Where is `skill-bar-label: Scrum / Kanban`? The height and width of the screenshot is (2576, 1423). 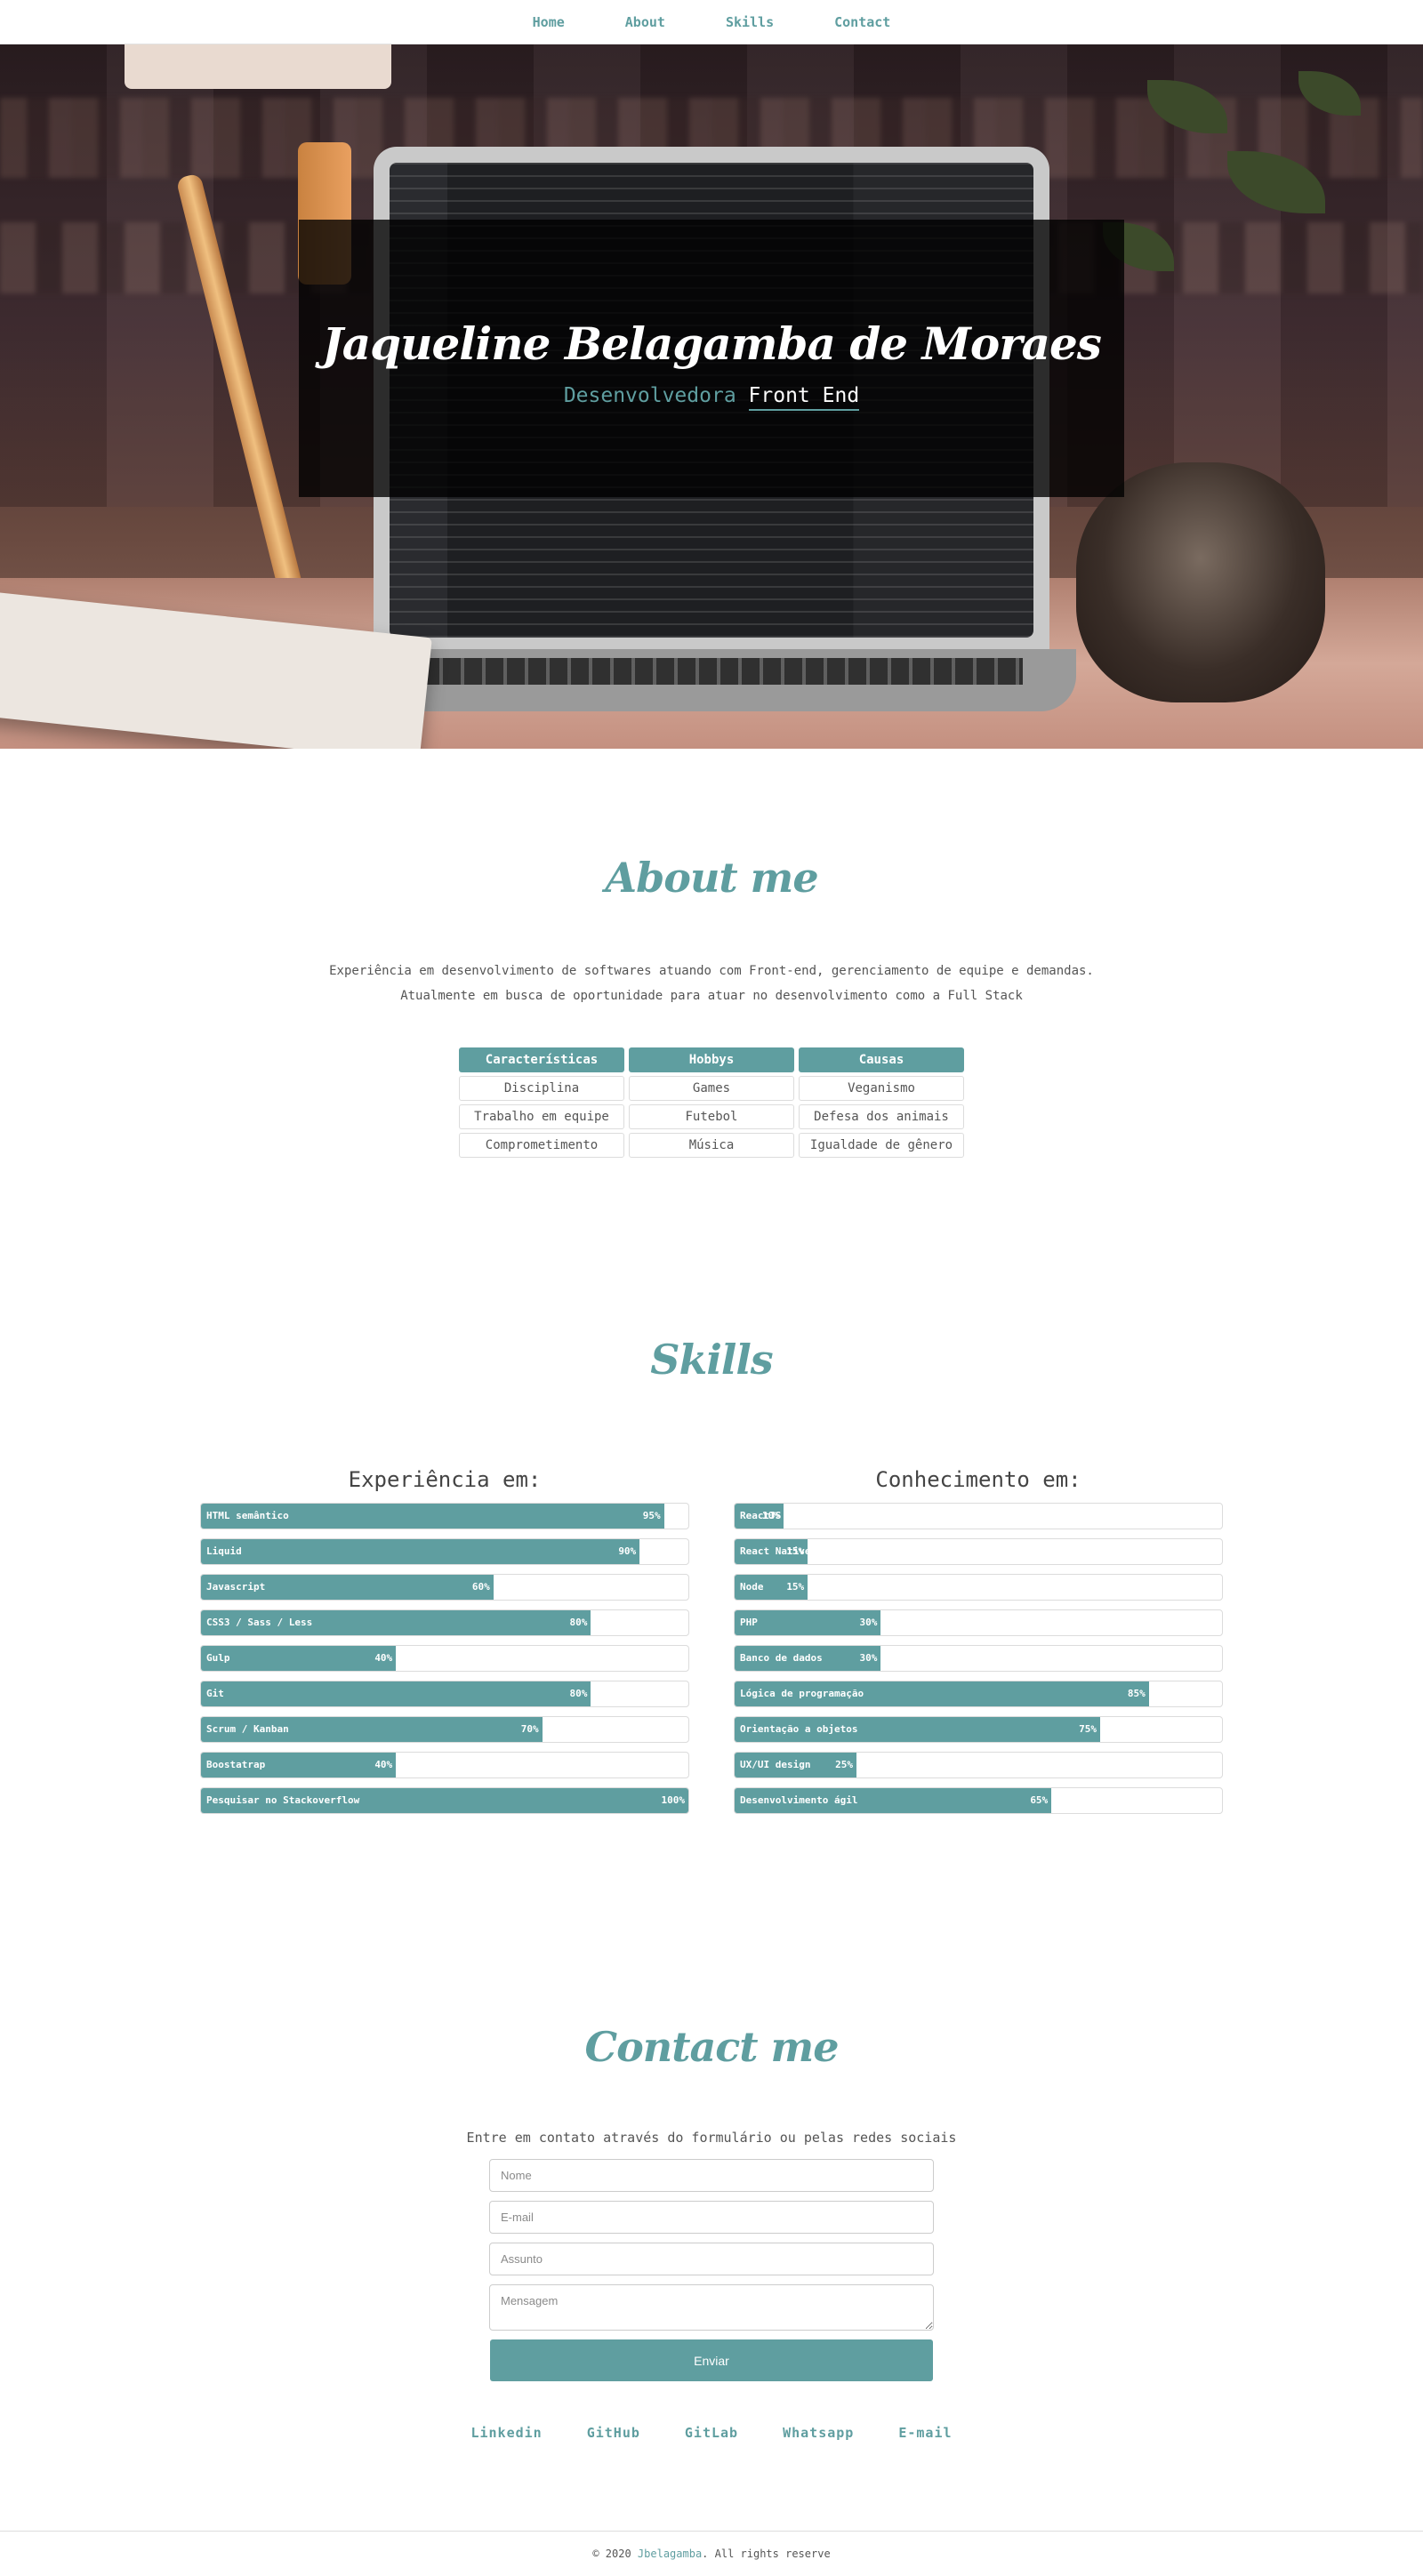
skill-bar-label: Scrum / Kanban is located at coordinates (247, 1729).